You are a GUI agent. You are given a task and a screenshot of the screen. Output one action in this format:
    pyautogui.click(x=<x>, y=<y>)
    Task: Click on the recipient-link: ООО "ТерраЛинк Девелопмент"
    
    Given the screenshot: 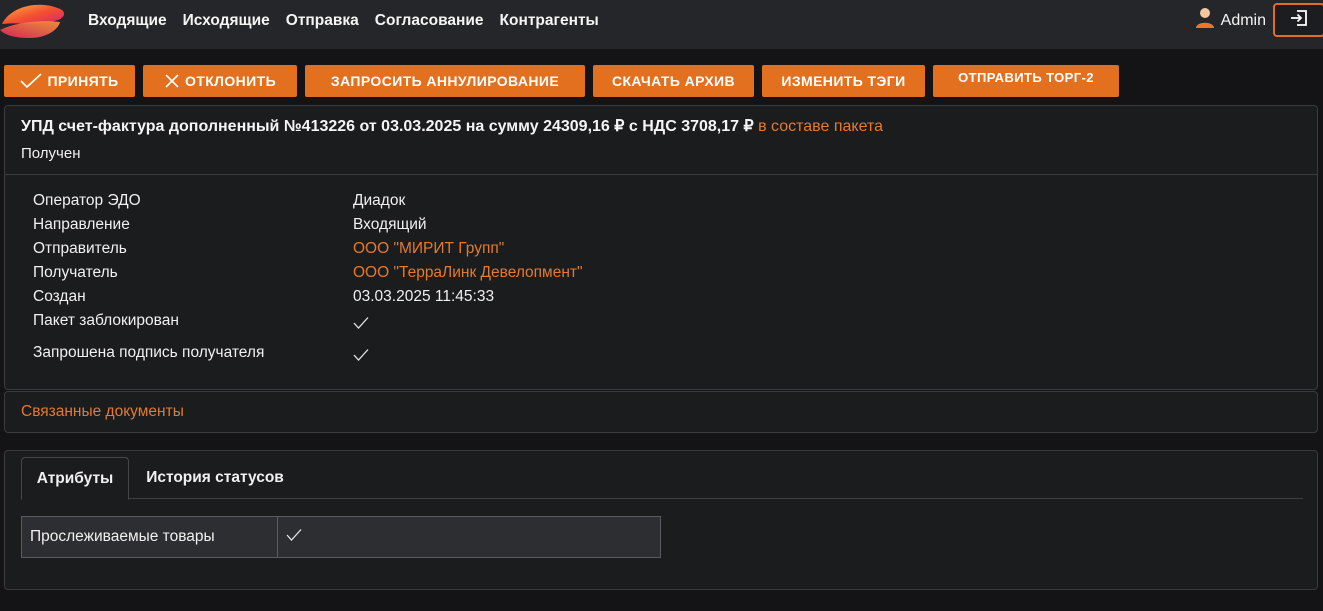 What is the action you would take?
    pyautogui.click(x=468, y=273)
    